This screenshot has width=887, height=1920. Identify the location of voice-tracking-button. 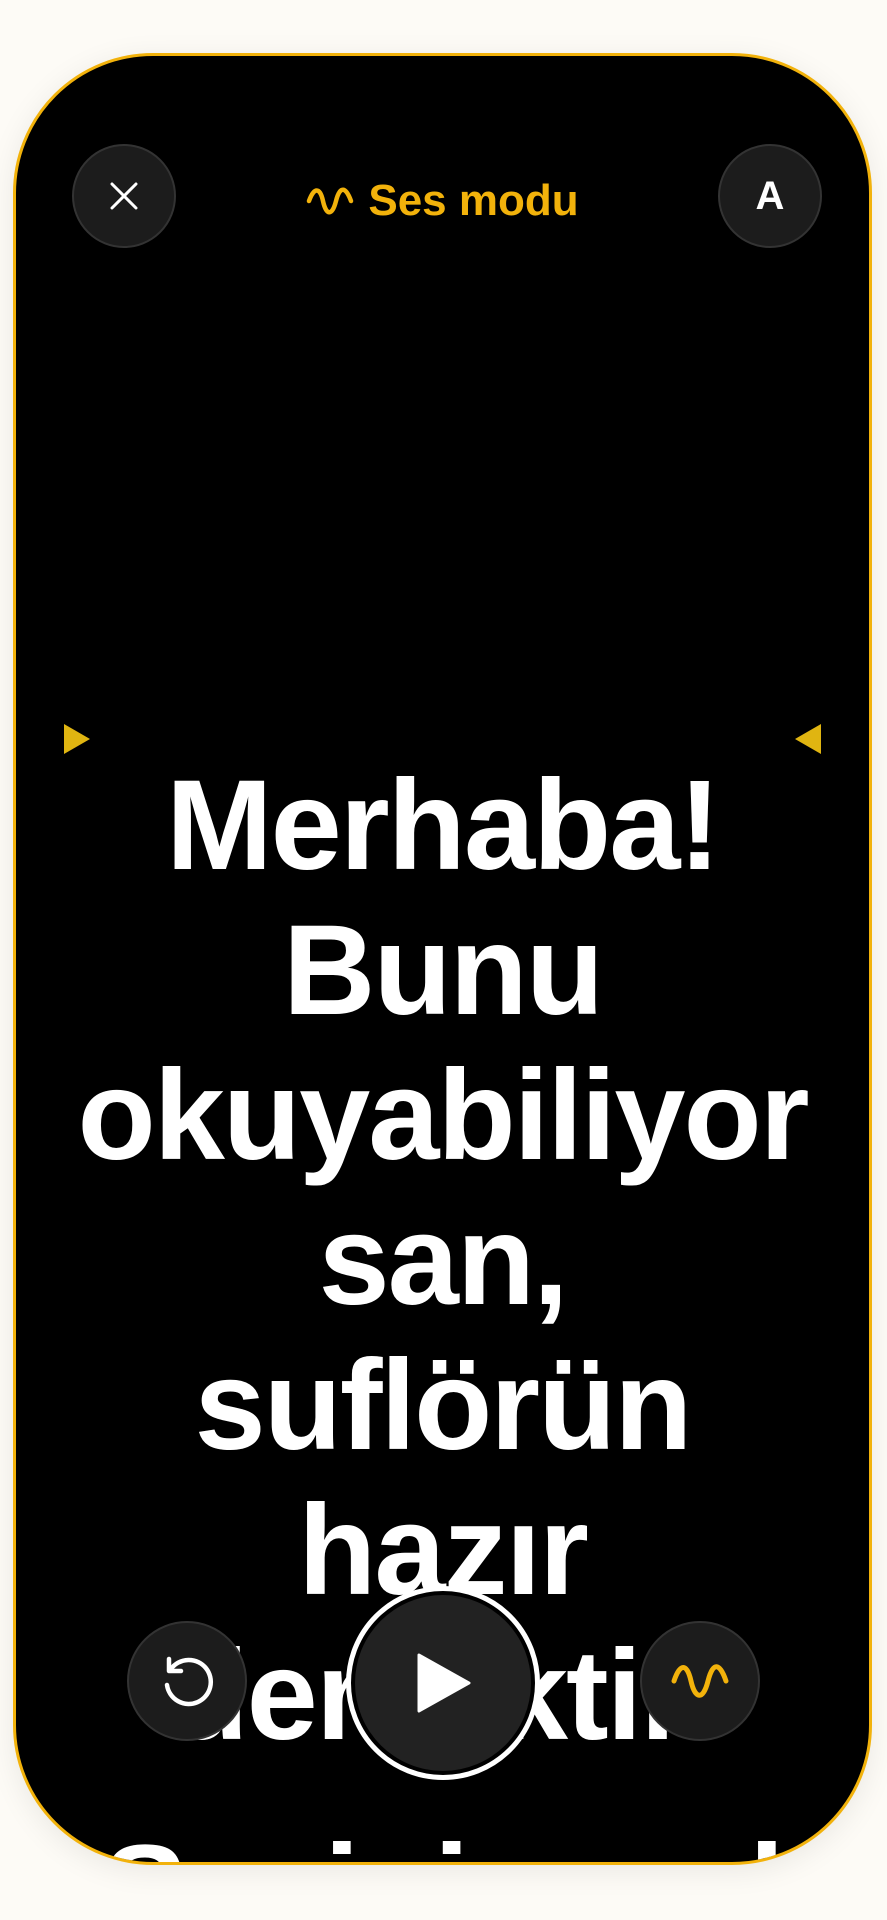
(700, 1681).